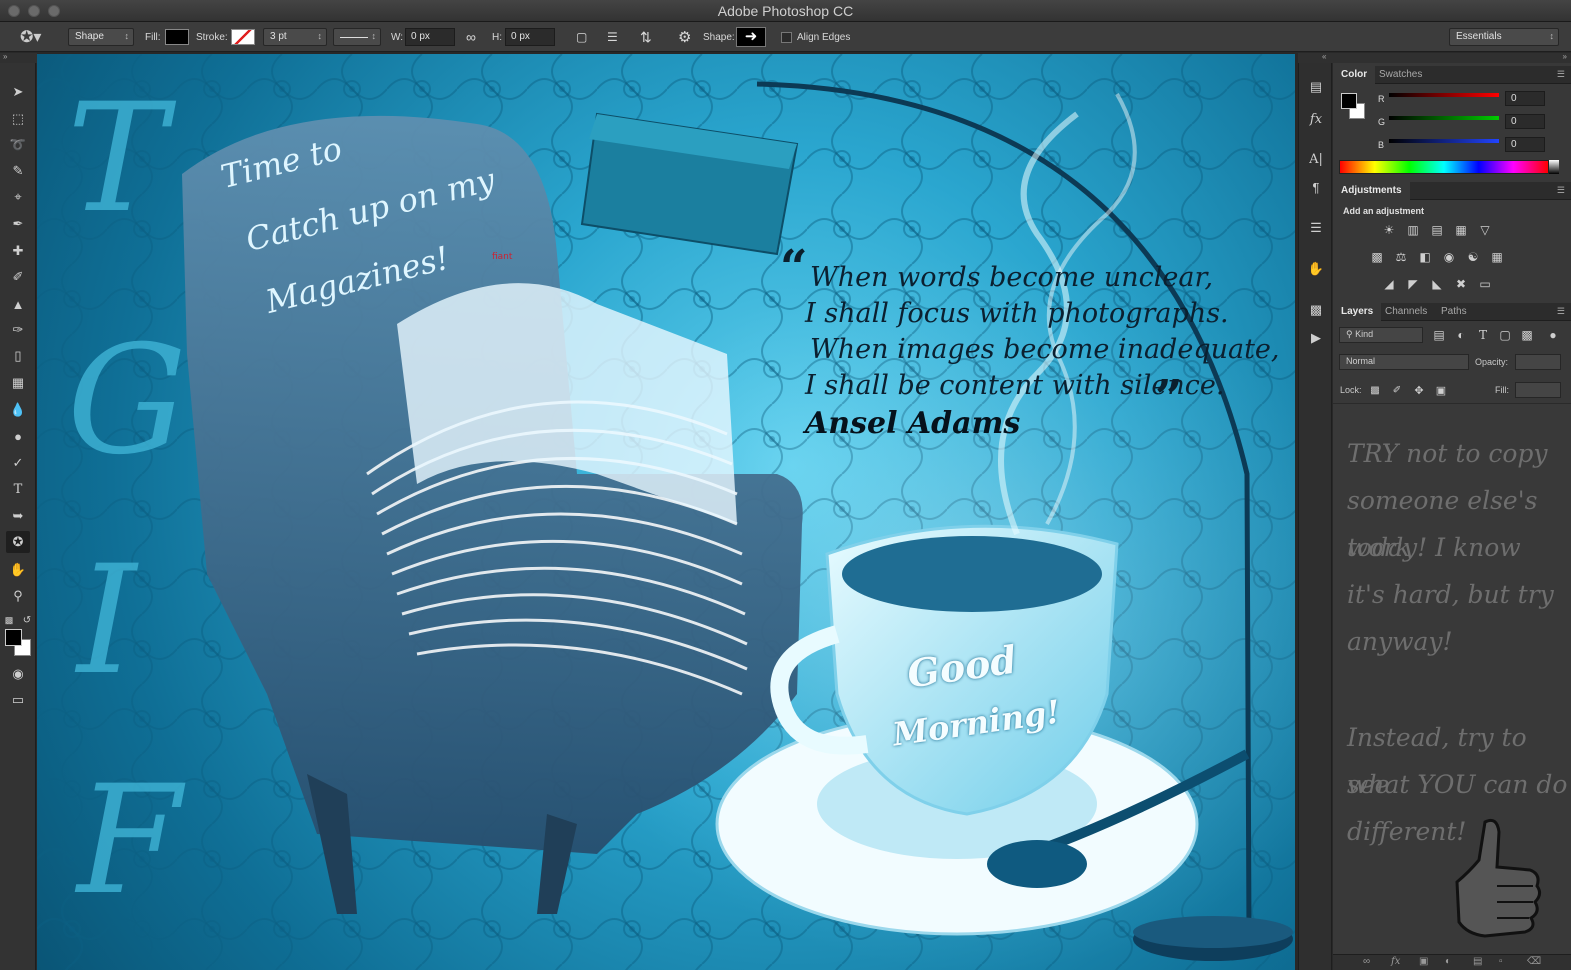 The width and height of the screenshot is (1571, 970). What do you see at coordinates (1485, 284) in the screenshot?
I see `gradient-map-icon: ▭` at bounding box center [1485, 284].